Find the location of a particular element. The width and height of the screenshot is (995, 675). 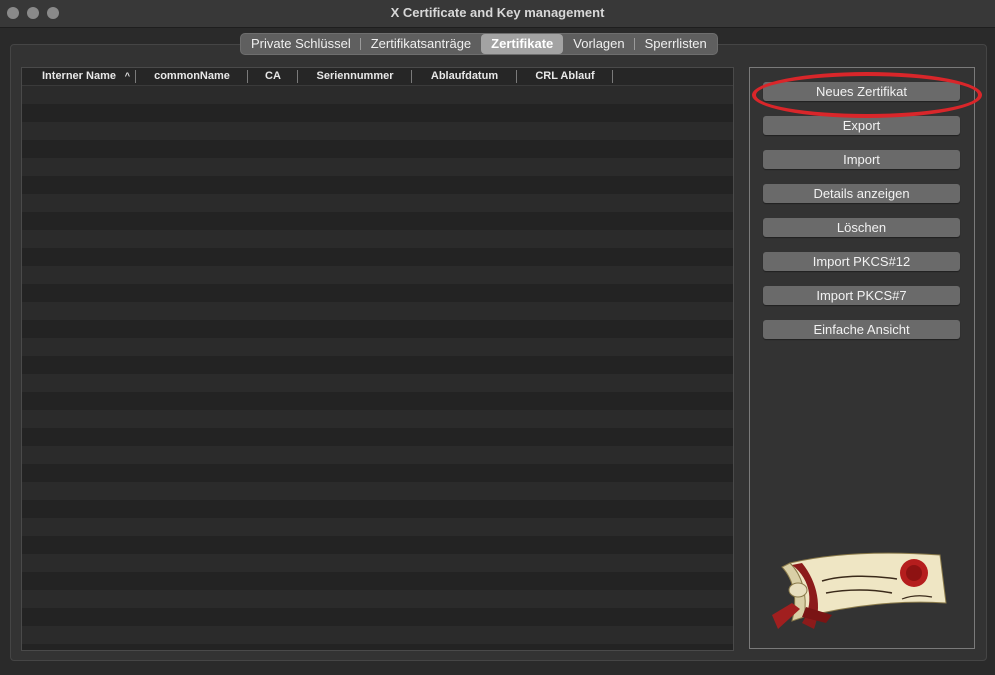

export-button: Export is located at coordinates (861, 125).